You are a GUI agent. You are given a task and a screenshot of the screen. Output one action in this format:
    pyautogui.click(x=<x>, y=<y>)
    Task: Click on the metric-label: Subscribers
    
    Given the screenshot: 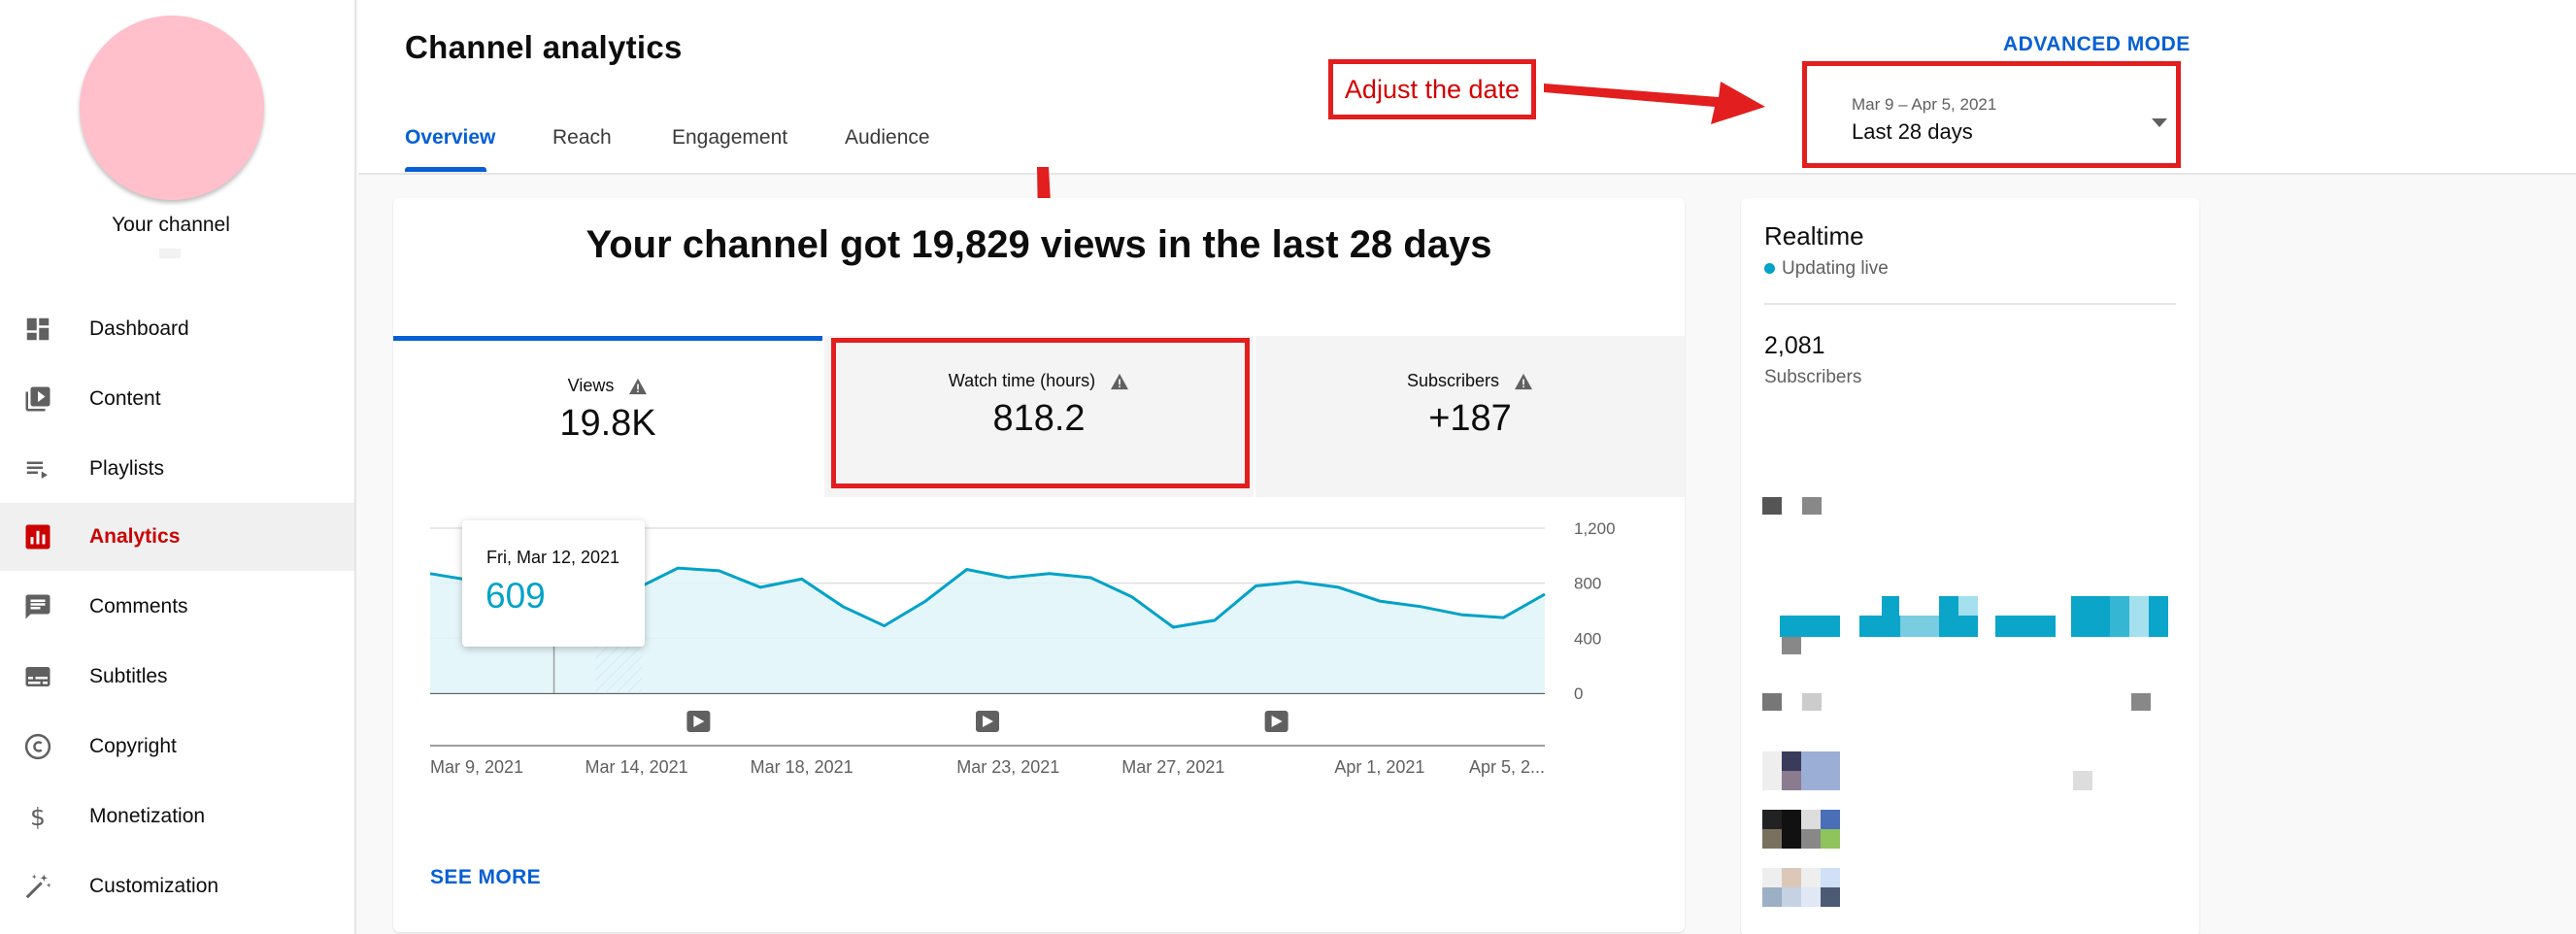 What is the action you would take?
    pyautogui.click(x=1470, y=381)
    